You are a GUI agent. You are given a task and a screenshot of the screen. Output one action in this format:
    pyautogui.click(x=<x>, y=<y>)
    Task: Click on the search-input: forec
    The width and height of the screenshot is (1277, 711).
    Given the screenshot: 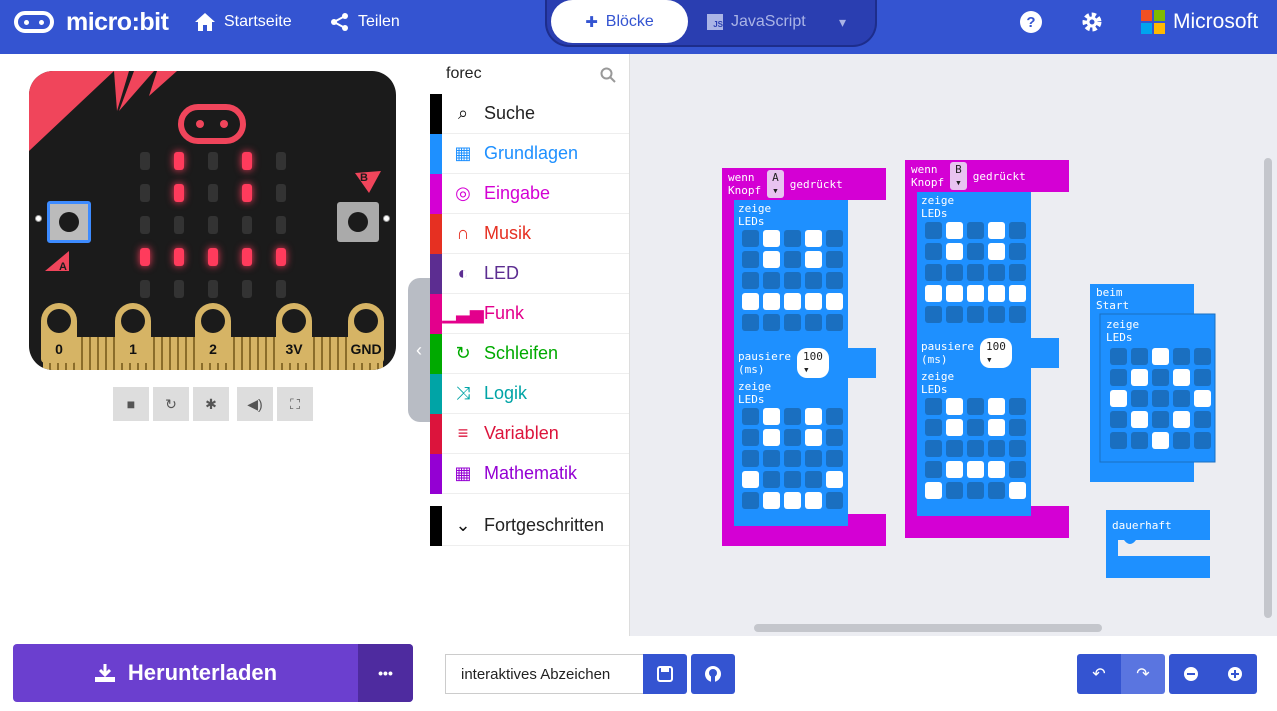 What is the action you would take?
    pyautogui.click(x=464, y=74)
    